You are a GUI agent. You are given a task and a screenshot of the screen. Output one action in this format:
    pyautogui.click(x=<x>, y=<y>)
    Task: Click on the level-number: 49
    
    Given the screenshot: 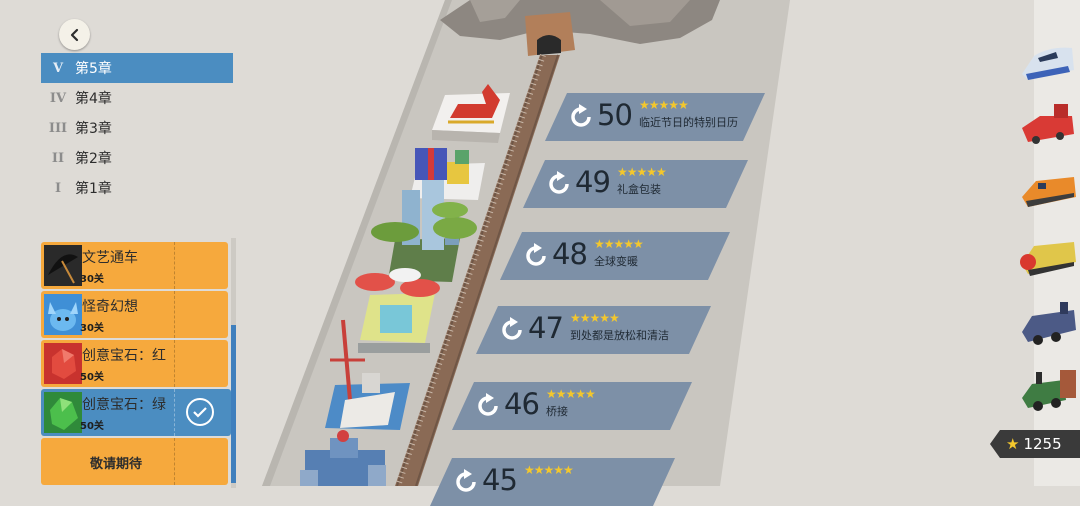 What is the action you would take?
    pyautogui.click(x=592, y=182)
    